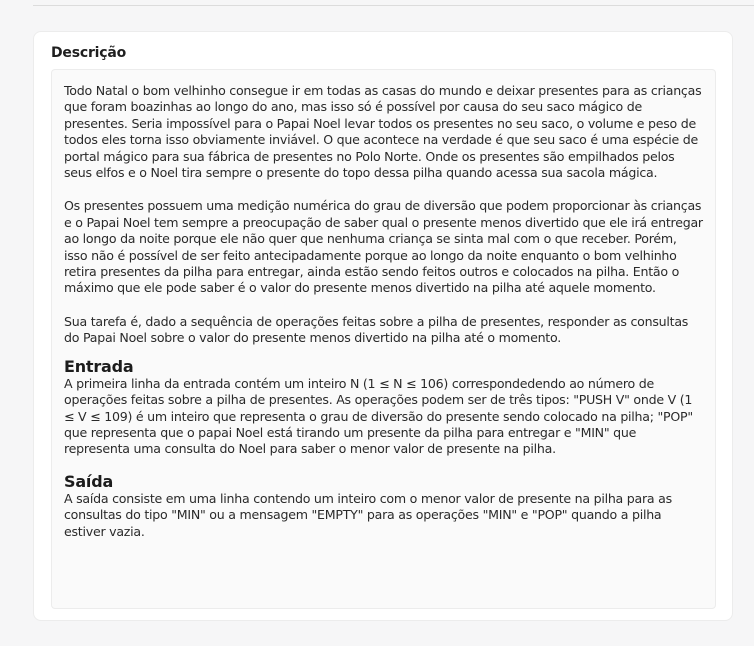  Describe the element at coordinates (89, 481) in the screenshot. I see `output-heading: Saída` at that location.